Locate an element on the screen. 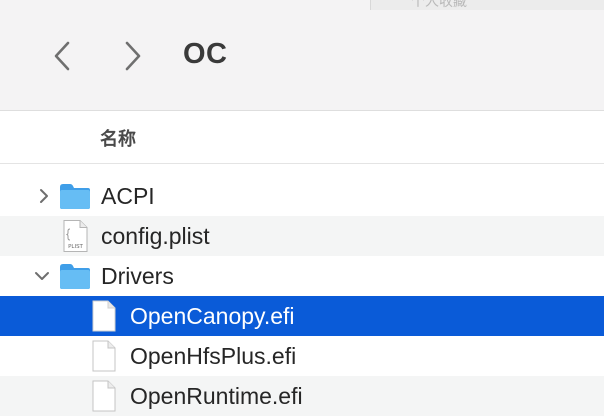 This screenshot has width=604, height=420. item-name: ACPI is located at coordinates (128, 196).